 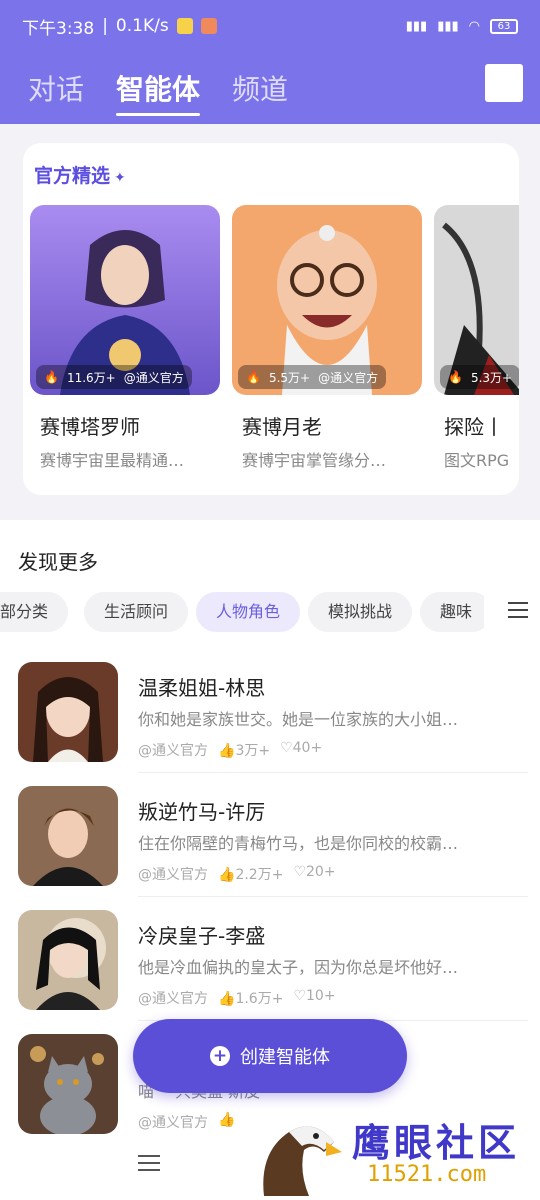 What do you see at coordinates (289, 377) in the screenshot?
I see `agent-likes: 5.5万+` at bounding box center [289, 377].